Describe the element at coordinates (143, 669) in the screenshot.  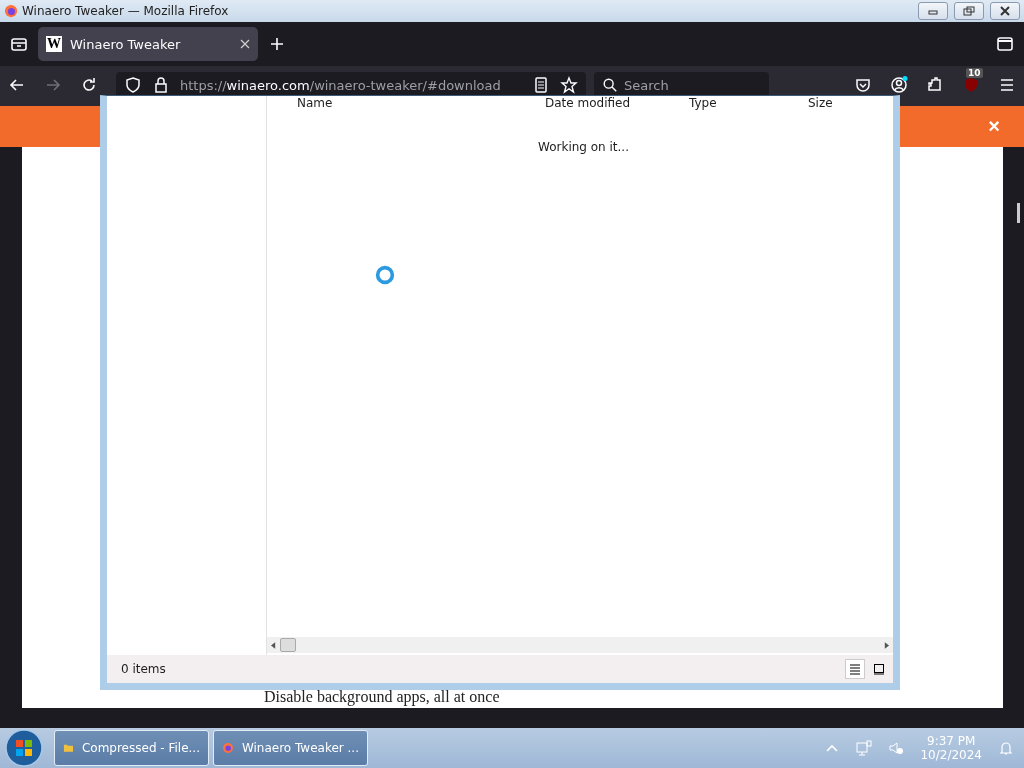
I see `item-count: 0 items` at that location.